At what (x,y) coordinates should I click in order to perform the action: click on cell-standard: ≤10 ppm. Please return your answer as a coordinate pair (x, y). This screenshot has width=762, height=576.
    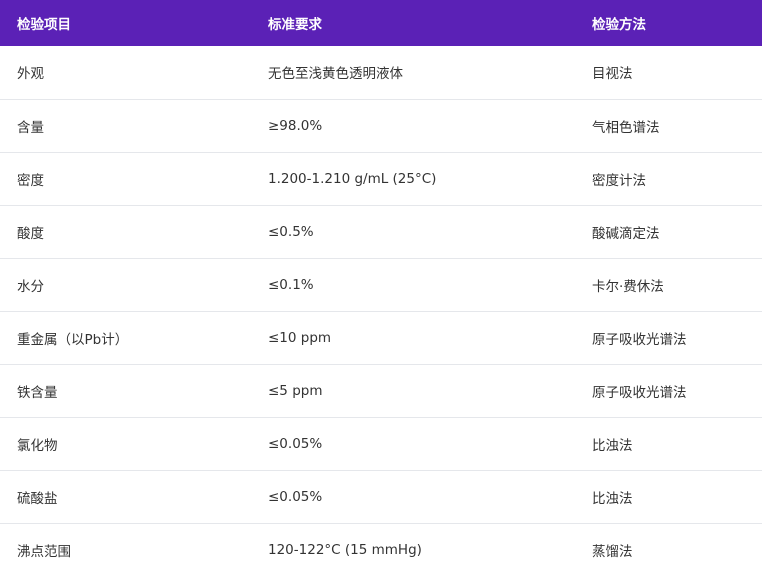
    Looking at the image, I should click on (300, 337).